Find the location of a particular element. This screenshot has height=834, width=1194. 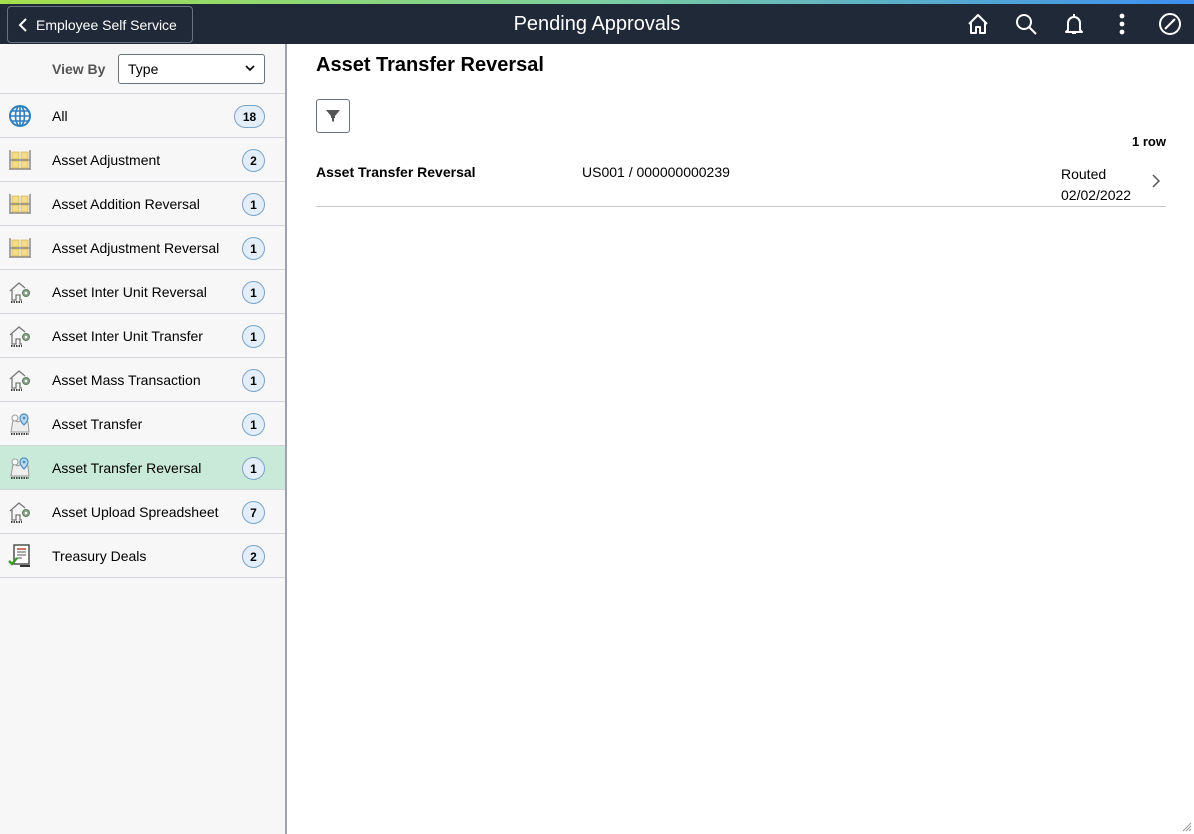

search-icon is located at coordinates (1026, 24).